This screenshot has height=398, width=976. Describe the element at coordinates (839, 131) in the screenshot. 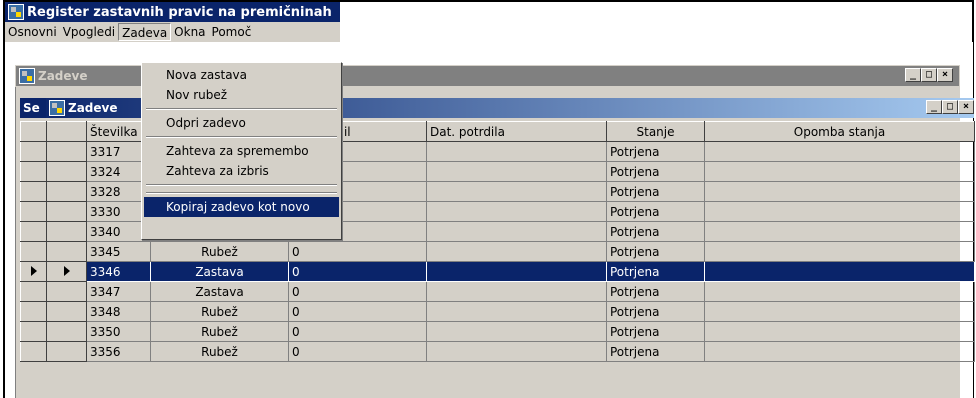

I see `column-header-opomba-stanja: Opomba stanja` at that location.